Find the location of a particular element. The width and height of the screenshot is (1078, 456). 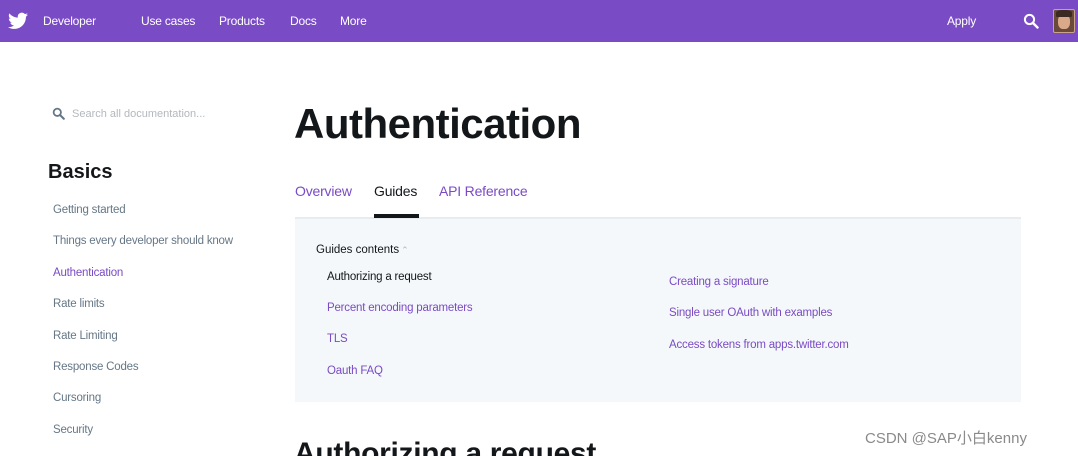

guide-link-creating-a-signature: Creating a signature is located at coordinates (719, 282).